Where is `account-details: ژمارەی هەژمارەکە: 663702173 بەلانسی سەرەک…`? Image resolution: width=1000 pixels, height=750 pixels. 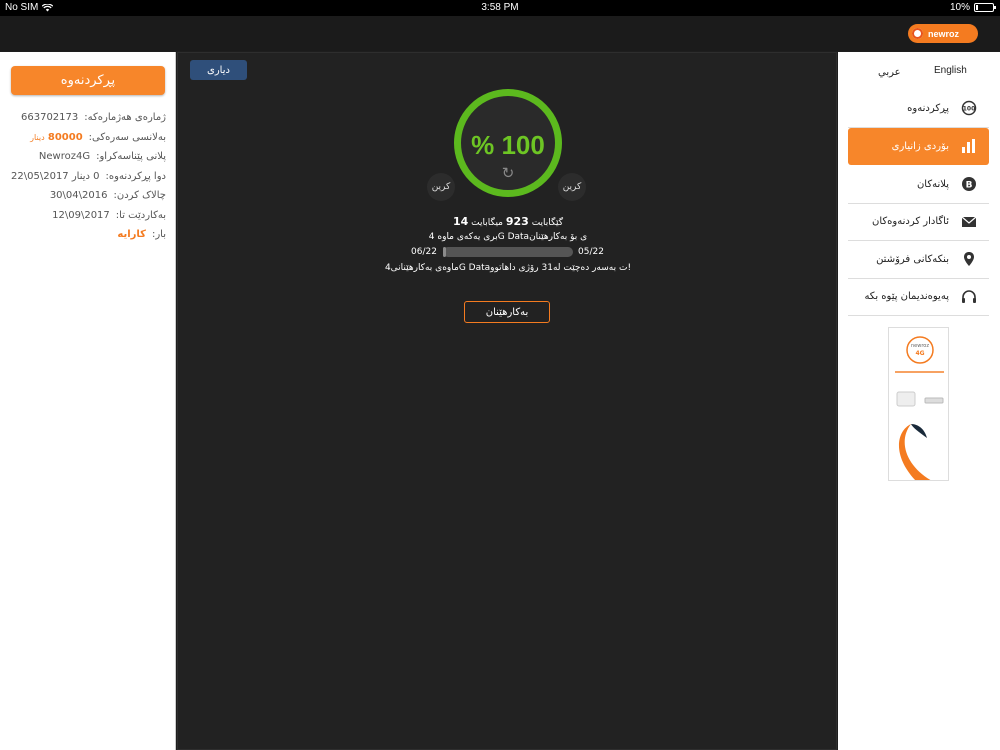
account-details: ژمارەی هەژمارەکە: 663702173 بەلانسی سەرەک… is located at coordinates (88, 176).